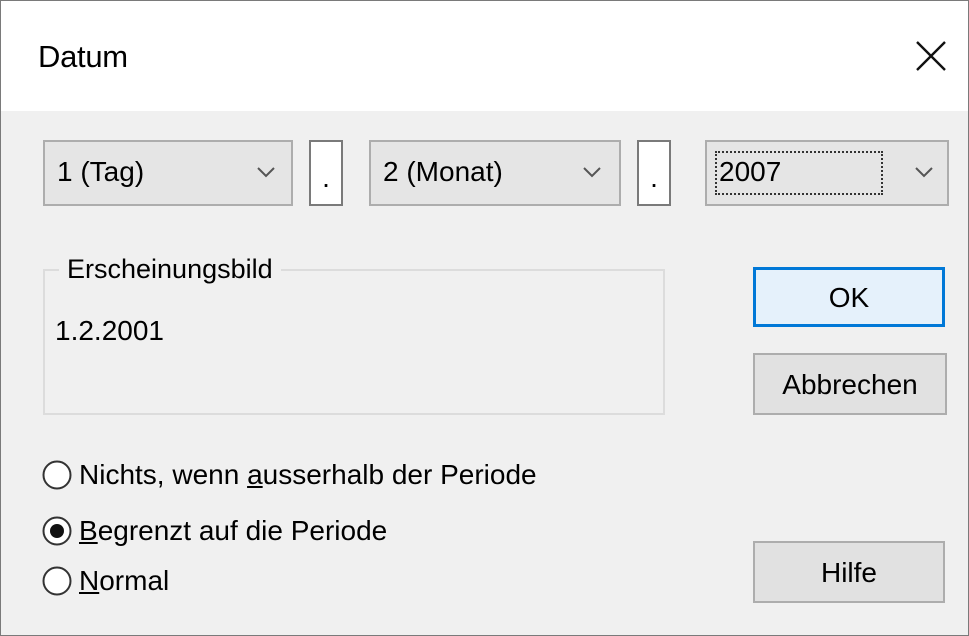 The image size is (969, 636). Describe the element at coordinates (850, 384) in the screenshot. I see `cancel-button: Abbrechen` at that location.